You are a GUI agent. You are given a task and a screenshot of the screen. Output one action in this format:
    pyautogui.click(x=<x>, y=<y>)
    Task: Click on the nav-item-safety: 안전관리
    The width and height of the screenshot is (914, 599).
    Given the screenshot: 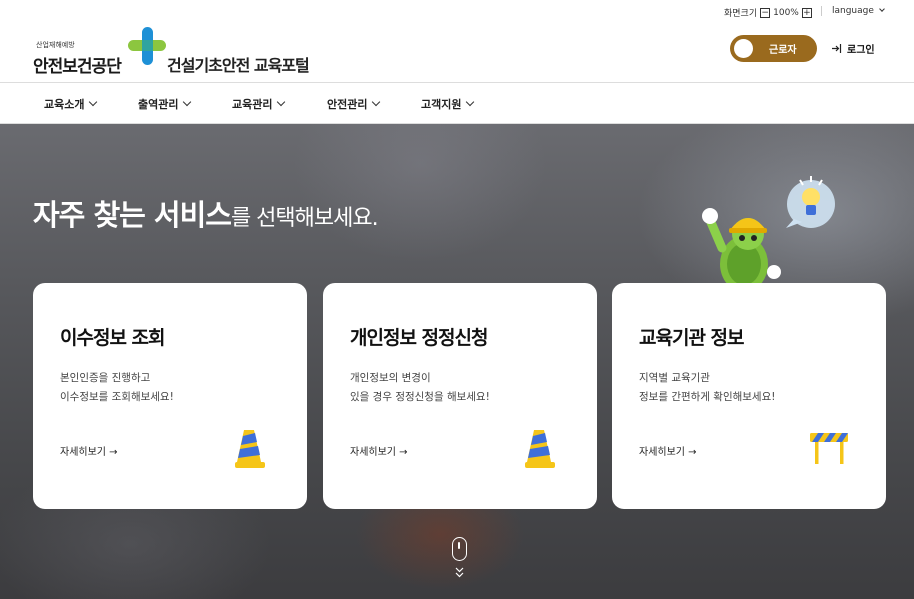 What is the action you would take?
    pyautogui.click(x=354, y=104)
    